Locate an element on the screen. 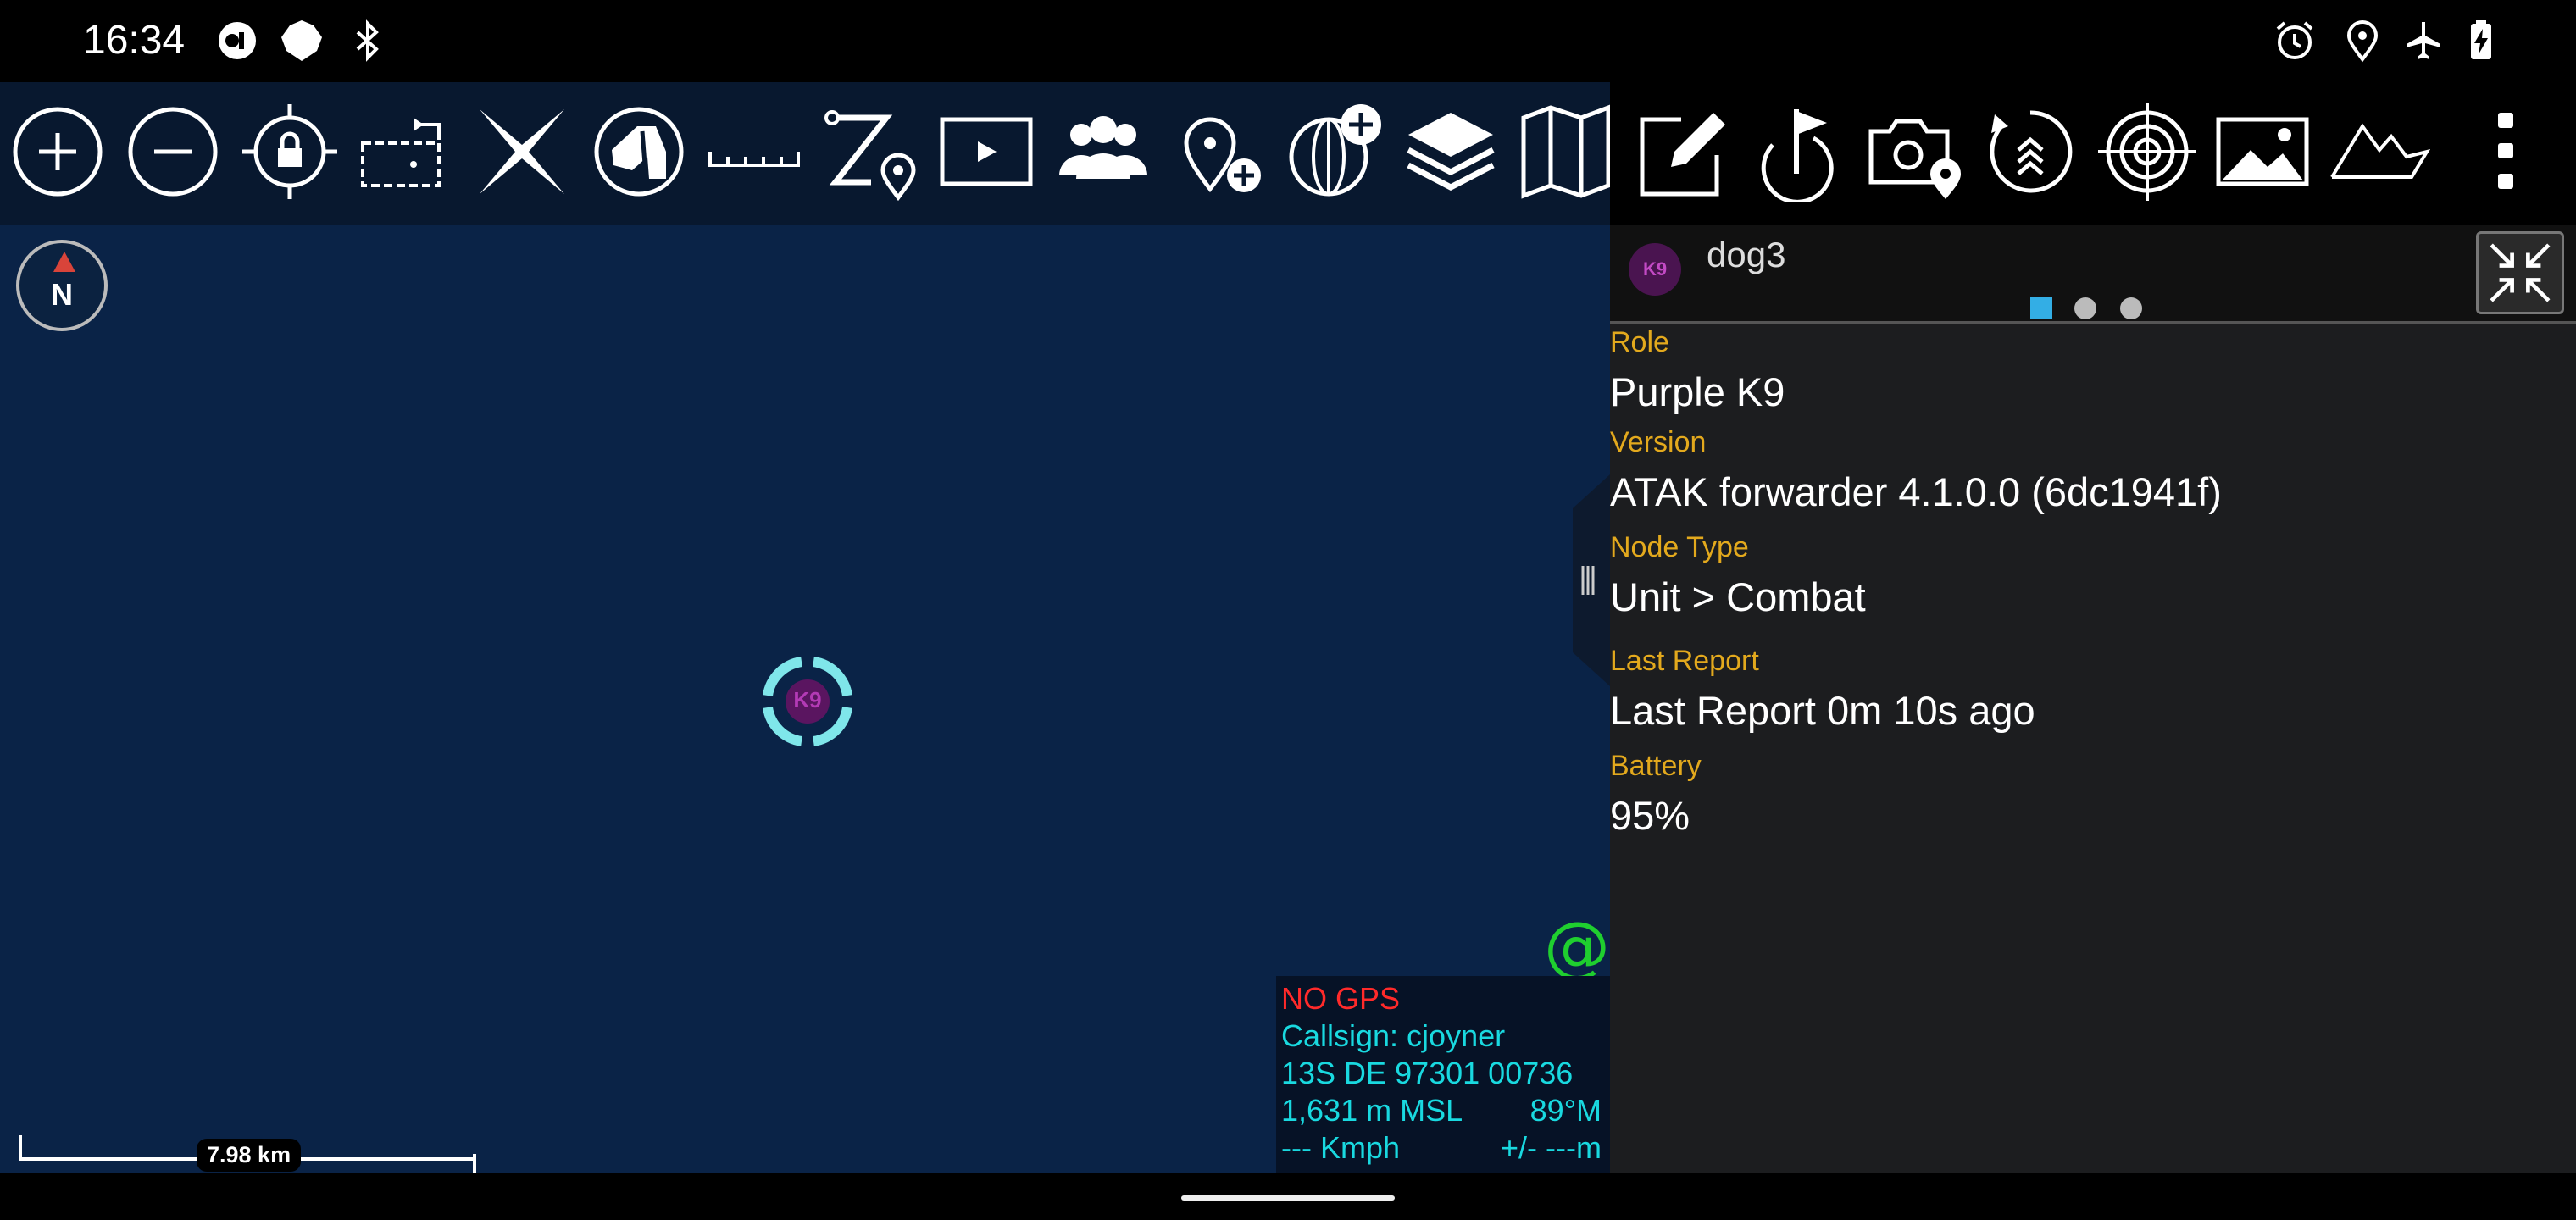 This screenshot has height=1220, width=2576. scale-bar: 7.98 km is located at coordinates (247, 1154).